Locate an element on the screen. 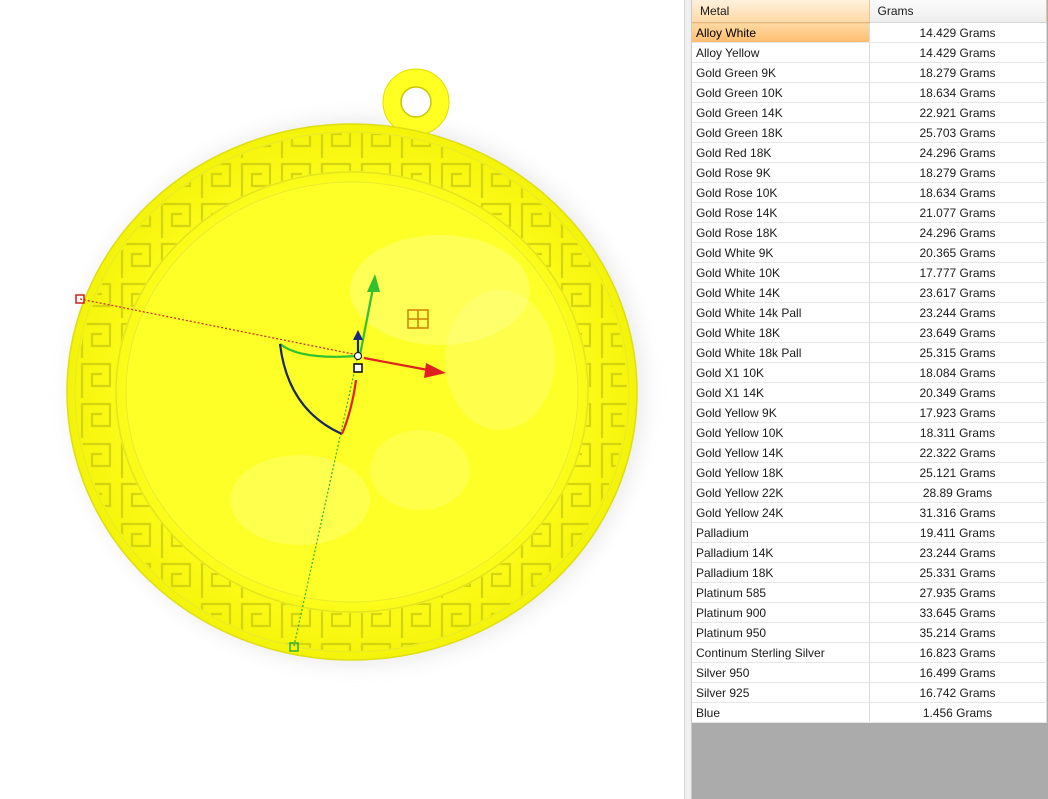 This screenshot has width=1048, height=799. table-row: Blue 1.456 Grams is located at coordinates (869, 712).